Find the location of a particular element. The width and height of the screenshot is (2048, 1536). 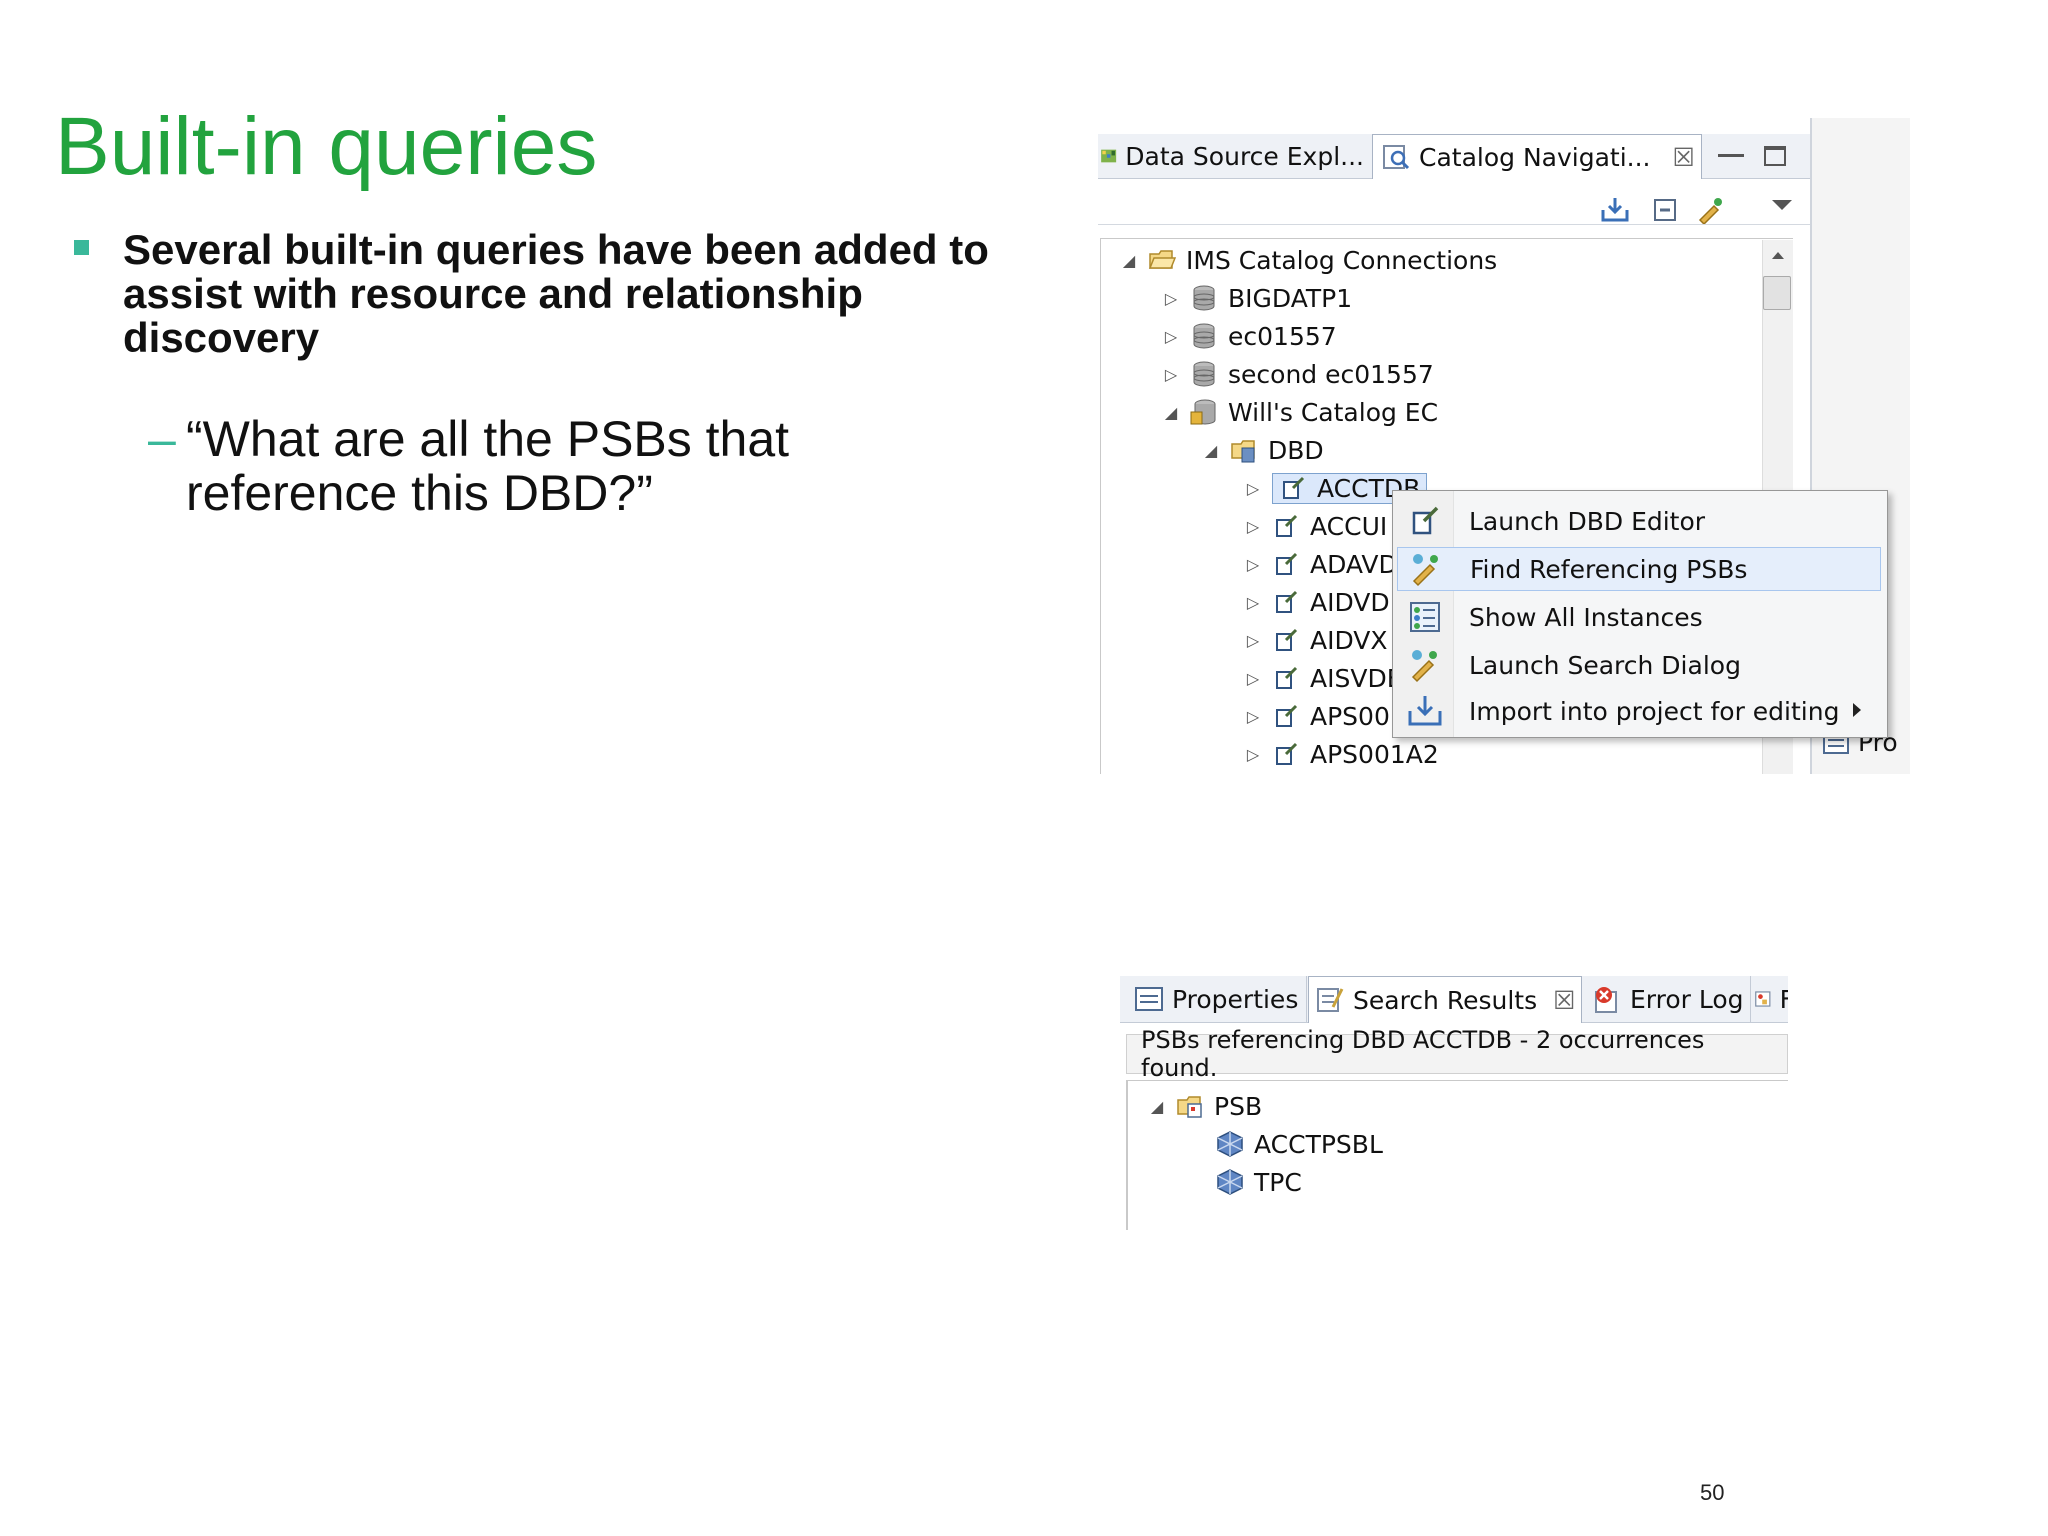

tree-node-dbd: ▷ AISVDE is located at coordinates (1323, 678).